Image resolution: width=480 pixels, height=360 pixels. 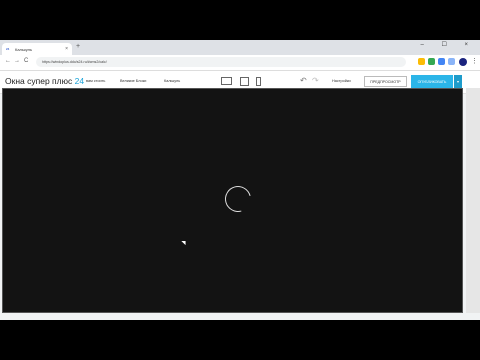 What do you see at coordinates (79, 81) in the screenshot?
I see `site-title-accent: 24` at bounding box center [79, 81].